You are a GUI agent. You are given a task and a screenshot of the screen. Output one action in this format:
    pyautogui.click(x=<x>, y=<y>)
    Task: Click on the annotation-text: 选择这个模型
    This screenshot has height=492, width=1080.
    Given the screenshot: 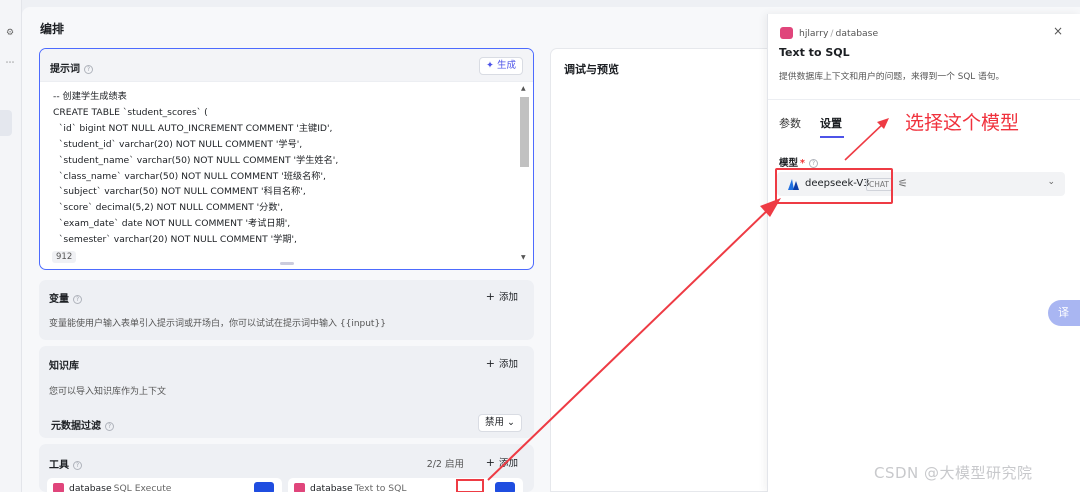 What is the action you would take?
    pyautogui.click(x=962, y=123)
    